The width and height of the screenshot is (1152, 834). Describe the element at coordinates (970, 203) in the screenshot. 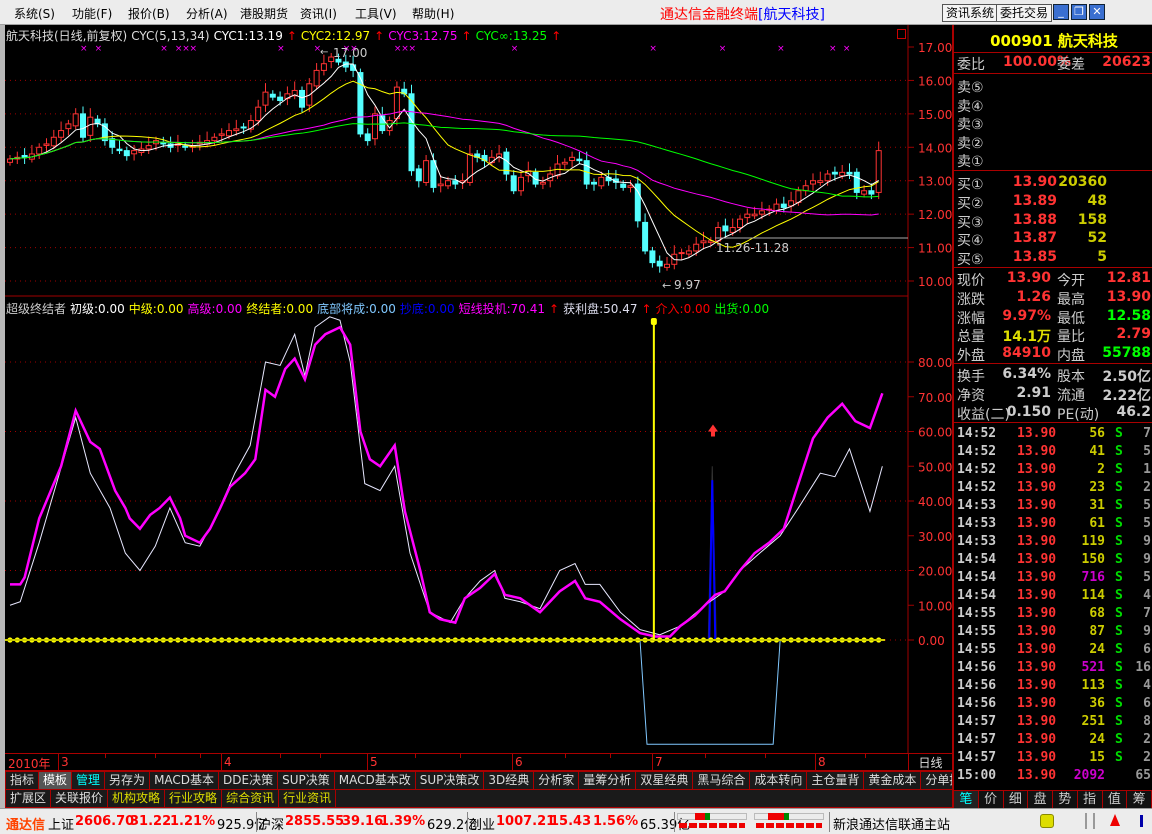

I see `buy-label: 买②` at that location.